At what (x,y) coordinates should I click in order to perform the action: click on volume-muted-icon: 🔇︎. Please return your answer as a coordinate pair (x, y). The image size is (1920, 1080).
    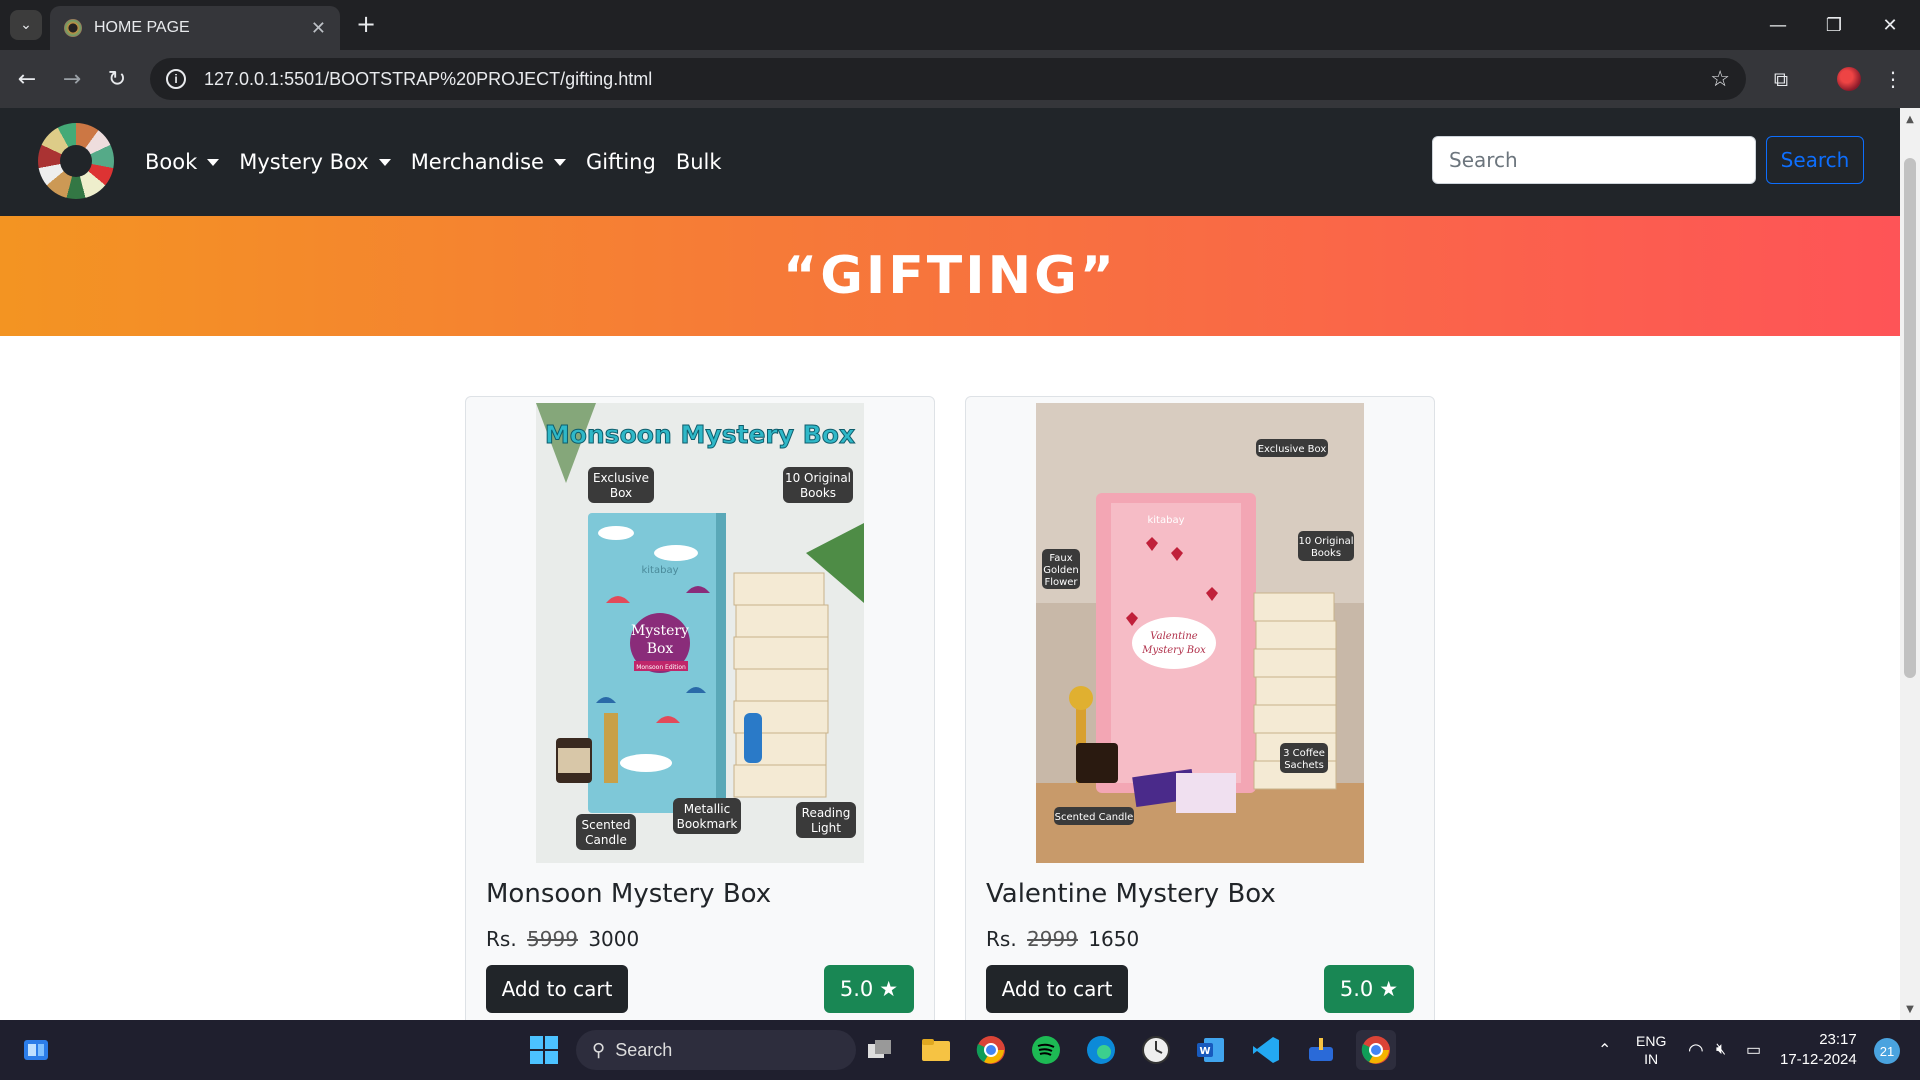
    Looking at the image, I should click on (1721, 1050).